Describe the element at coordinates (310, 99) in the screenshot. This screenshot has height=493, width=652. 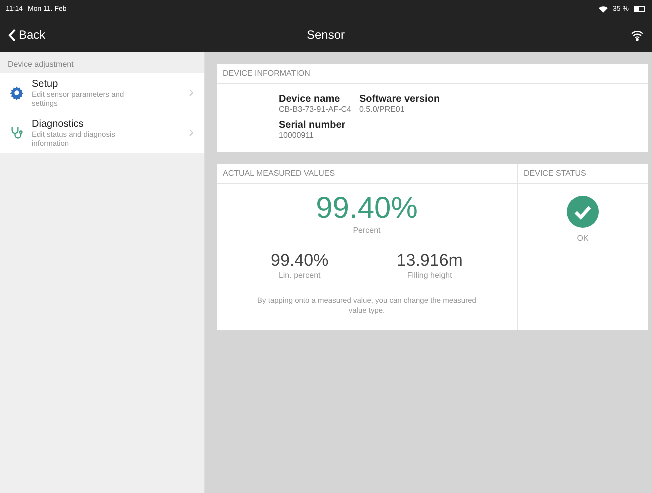
I see `field-label: Device name` at that location.